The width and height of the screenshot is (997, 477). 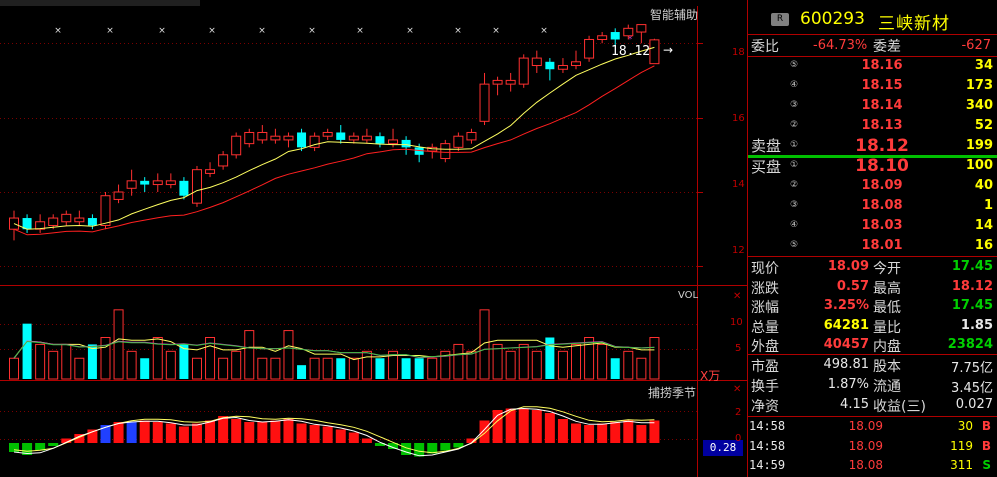 I want to click on sell-level-index: ④, so click(x=794, y=85).